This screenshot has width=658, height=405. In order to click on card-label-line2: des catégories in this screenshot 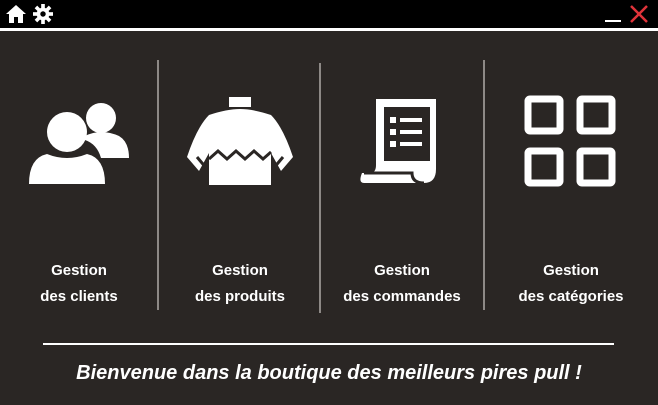, I will do `click(571, 296)`.